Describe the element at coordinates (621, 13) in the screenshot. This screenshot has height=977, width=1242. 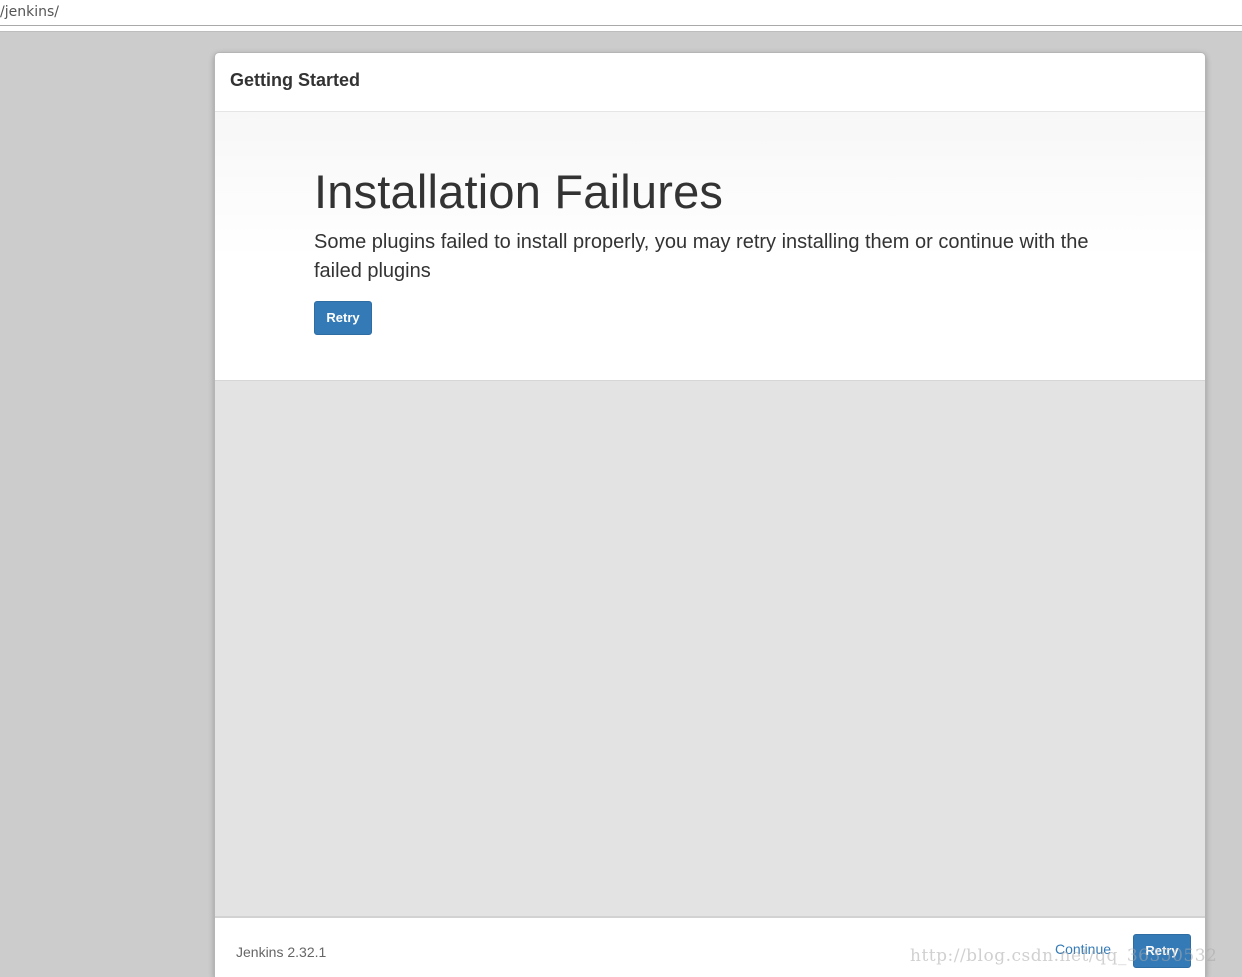
I see `browser-address-bar: /jenkins/` at that location.